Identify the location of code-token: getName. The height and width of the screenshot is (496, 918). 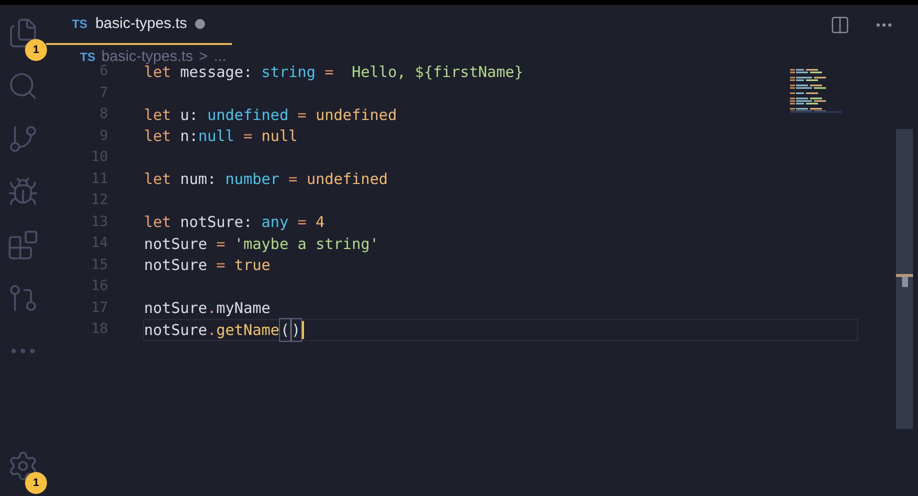
(248, 330).